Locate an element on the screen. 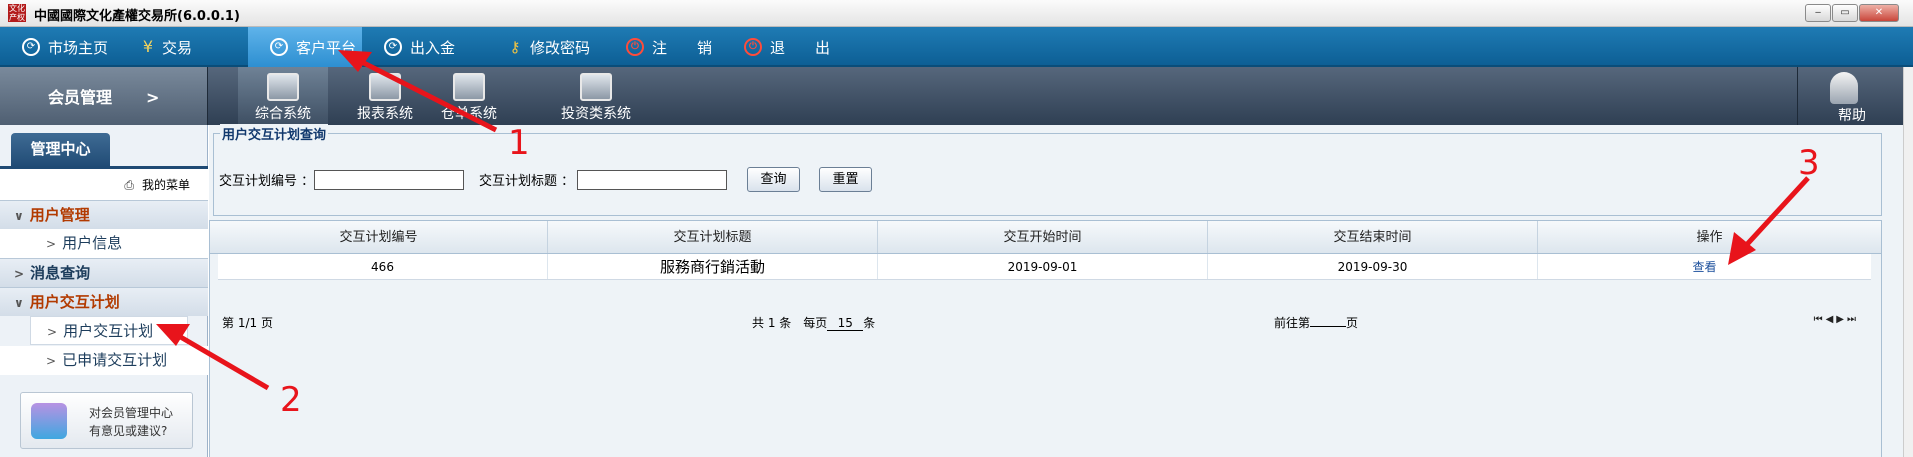 This screenshot has height=457, width=1913. menu-icon: ⎙ is located at coordinates (129, 185).